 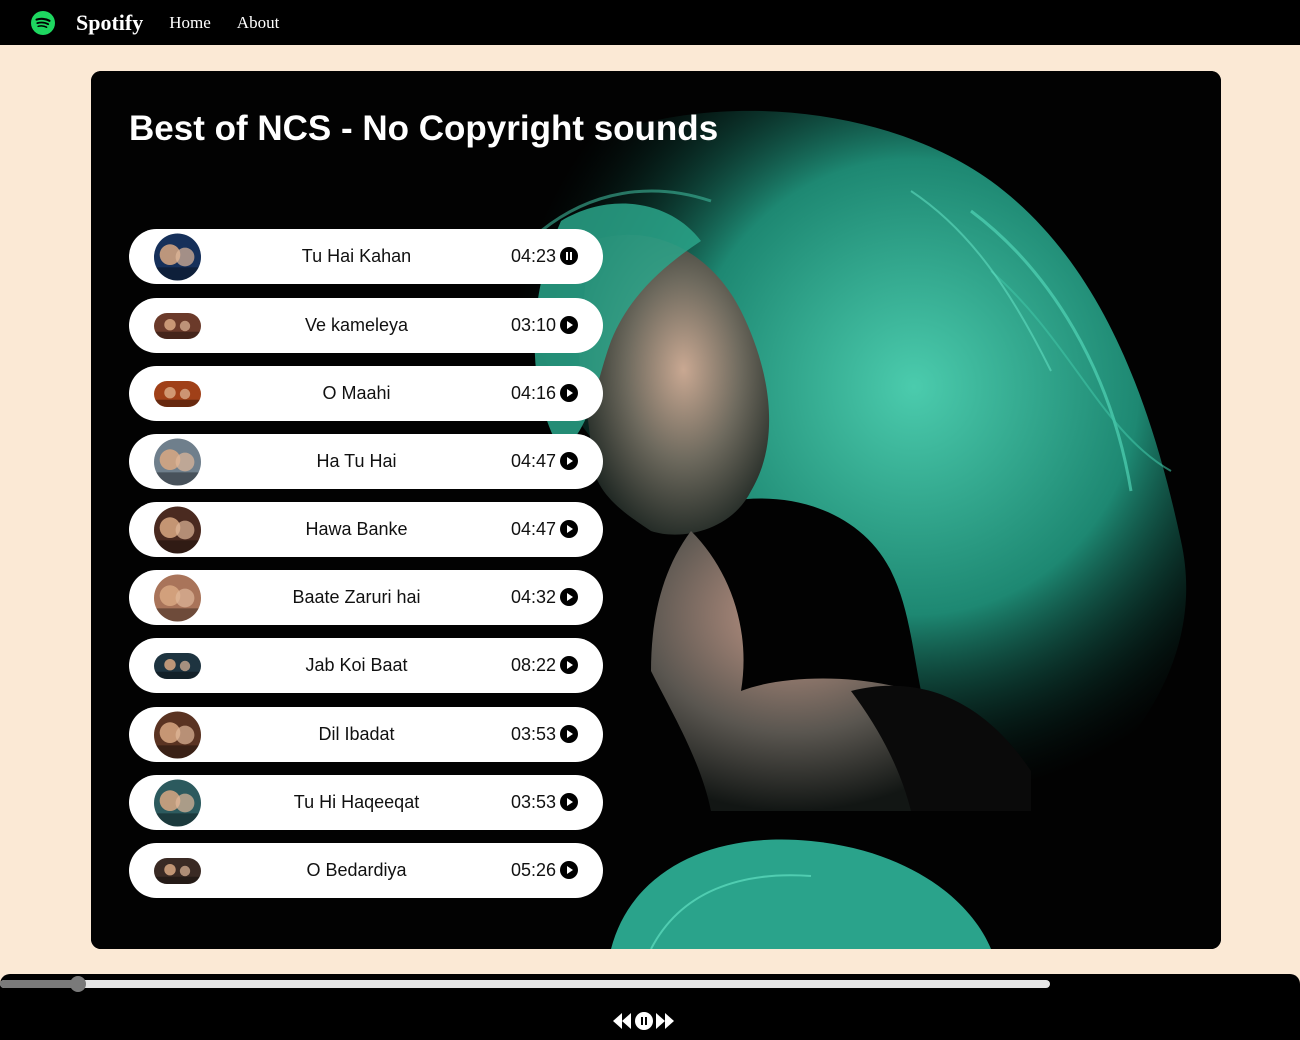 What do you see at coordinates (534, 870) in the screenshot?
I see `song-duration: 05:26` at bounding box center [534, 870].